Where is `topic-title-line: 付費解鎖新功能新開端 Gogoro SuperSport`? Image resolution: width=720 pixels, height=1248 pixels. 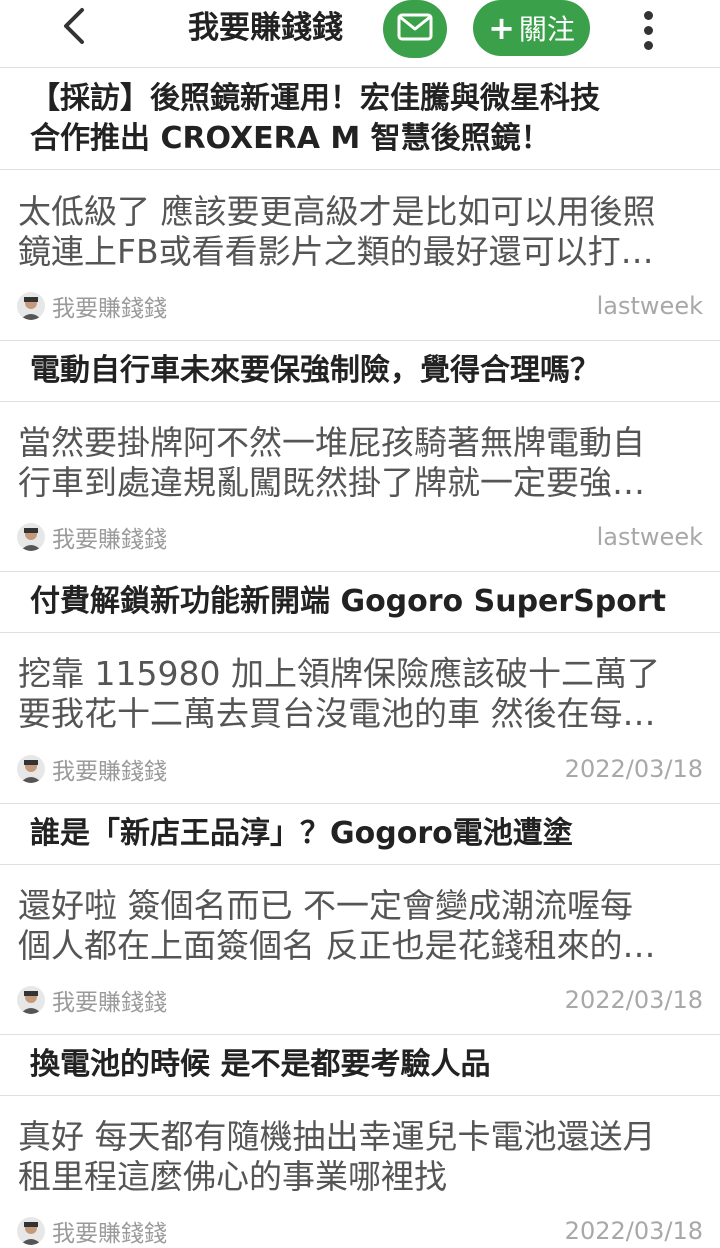 topic-title-line: 付費解鎖新功能新開端 Gogoro SuperSport is located at coordinates (348, 601).